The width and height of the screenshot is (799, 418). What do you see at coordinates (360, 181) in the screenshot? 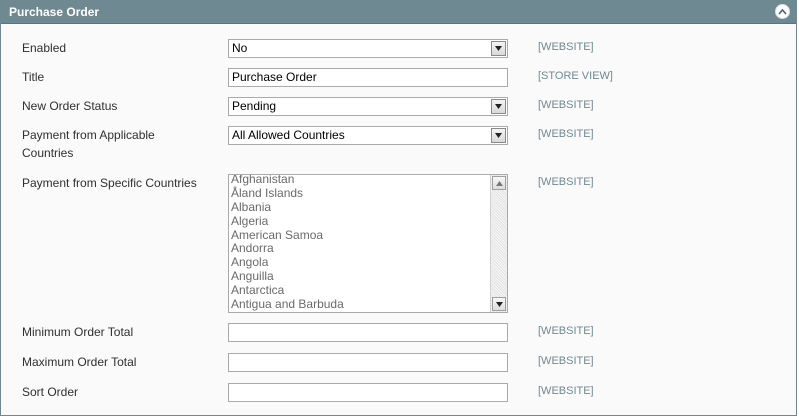
I see `country-option: Afghanistan` at bounding box center [360, 181].